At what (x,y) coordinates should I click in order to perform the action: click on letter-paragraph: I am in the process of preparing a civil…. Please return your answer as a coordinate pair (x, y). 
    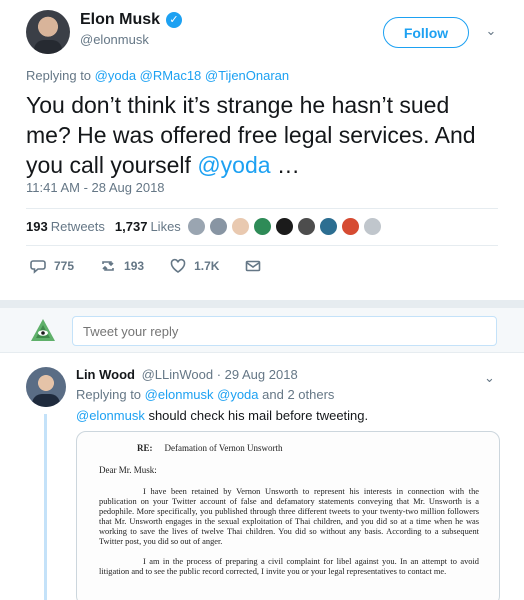
    Looking at the image, I should click on (289, 566).